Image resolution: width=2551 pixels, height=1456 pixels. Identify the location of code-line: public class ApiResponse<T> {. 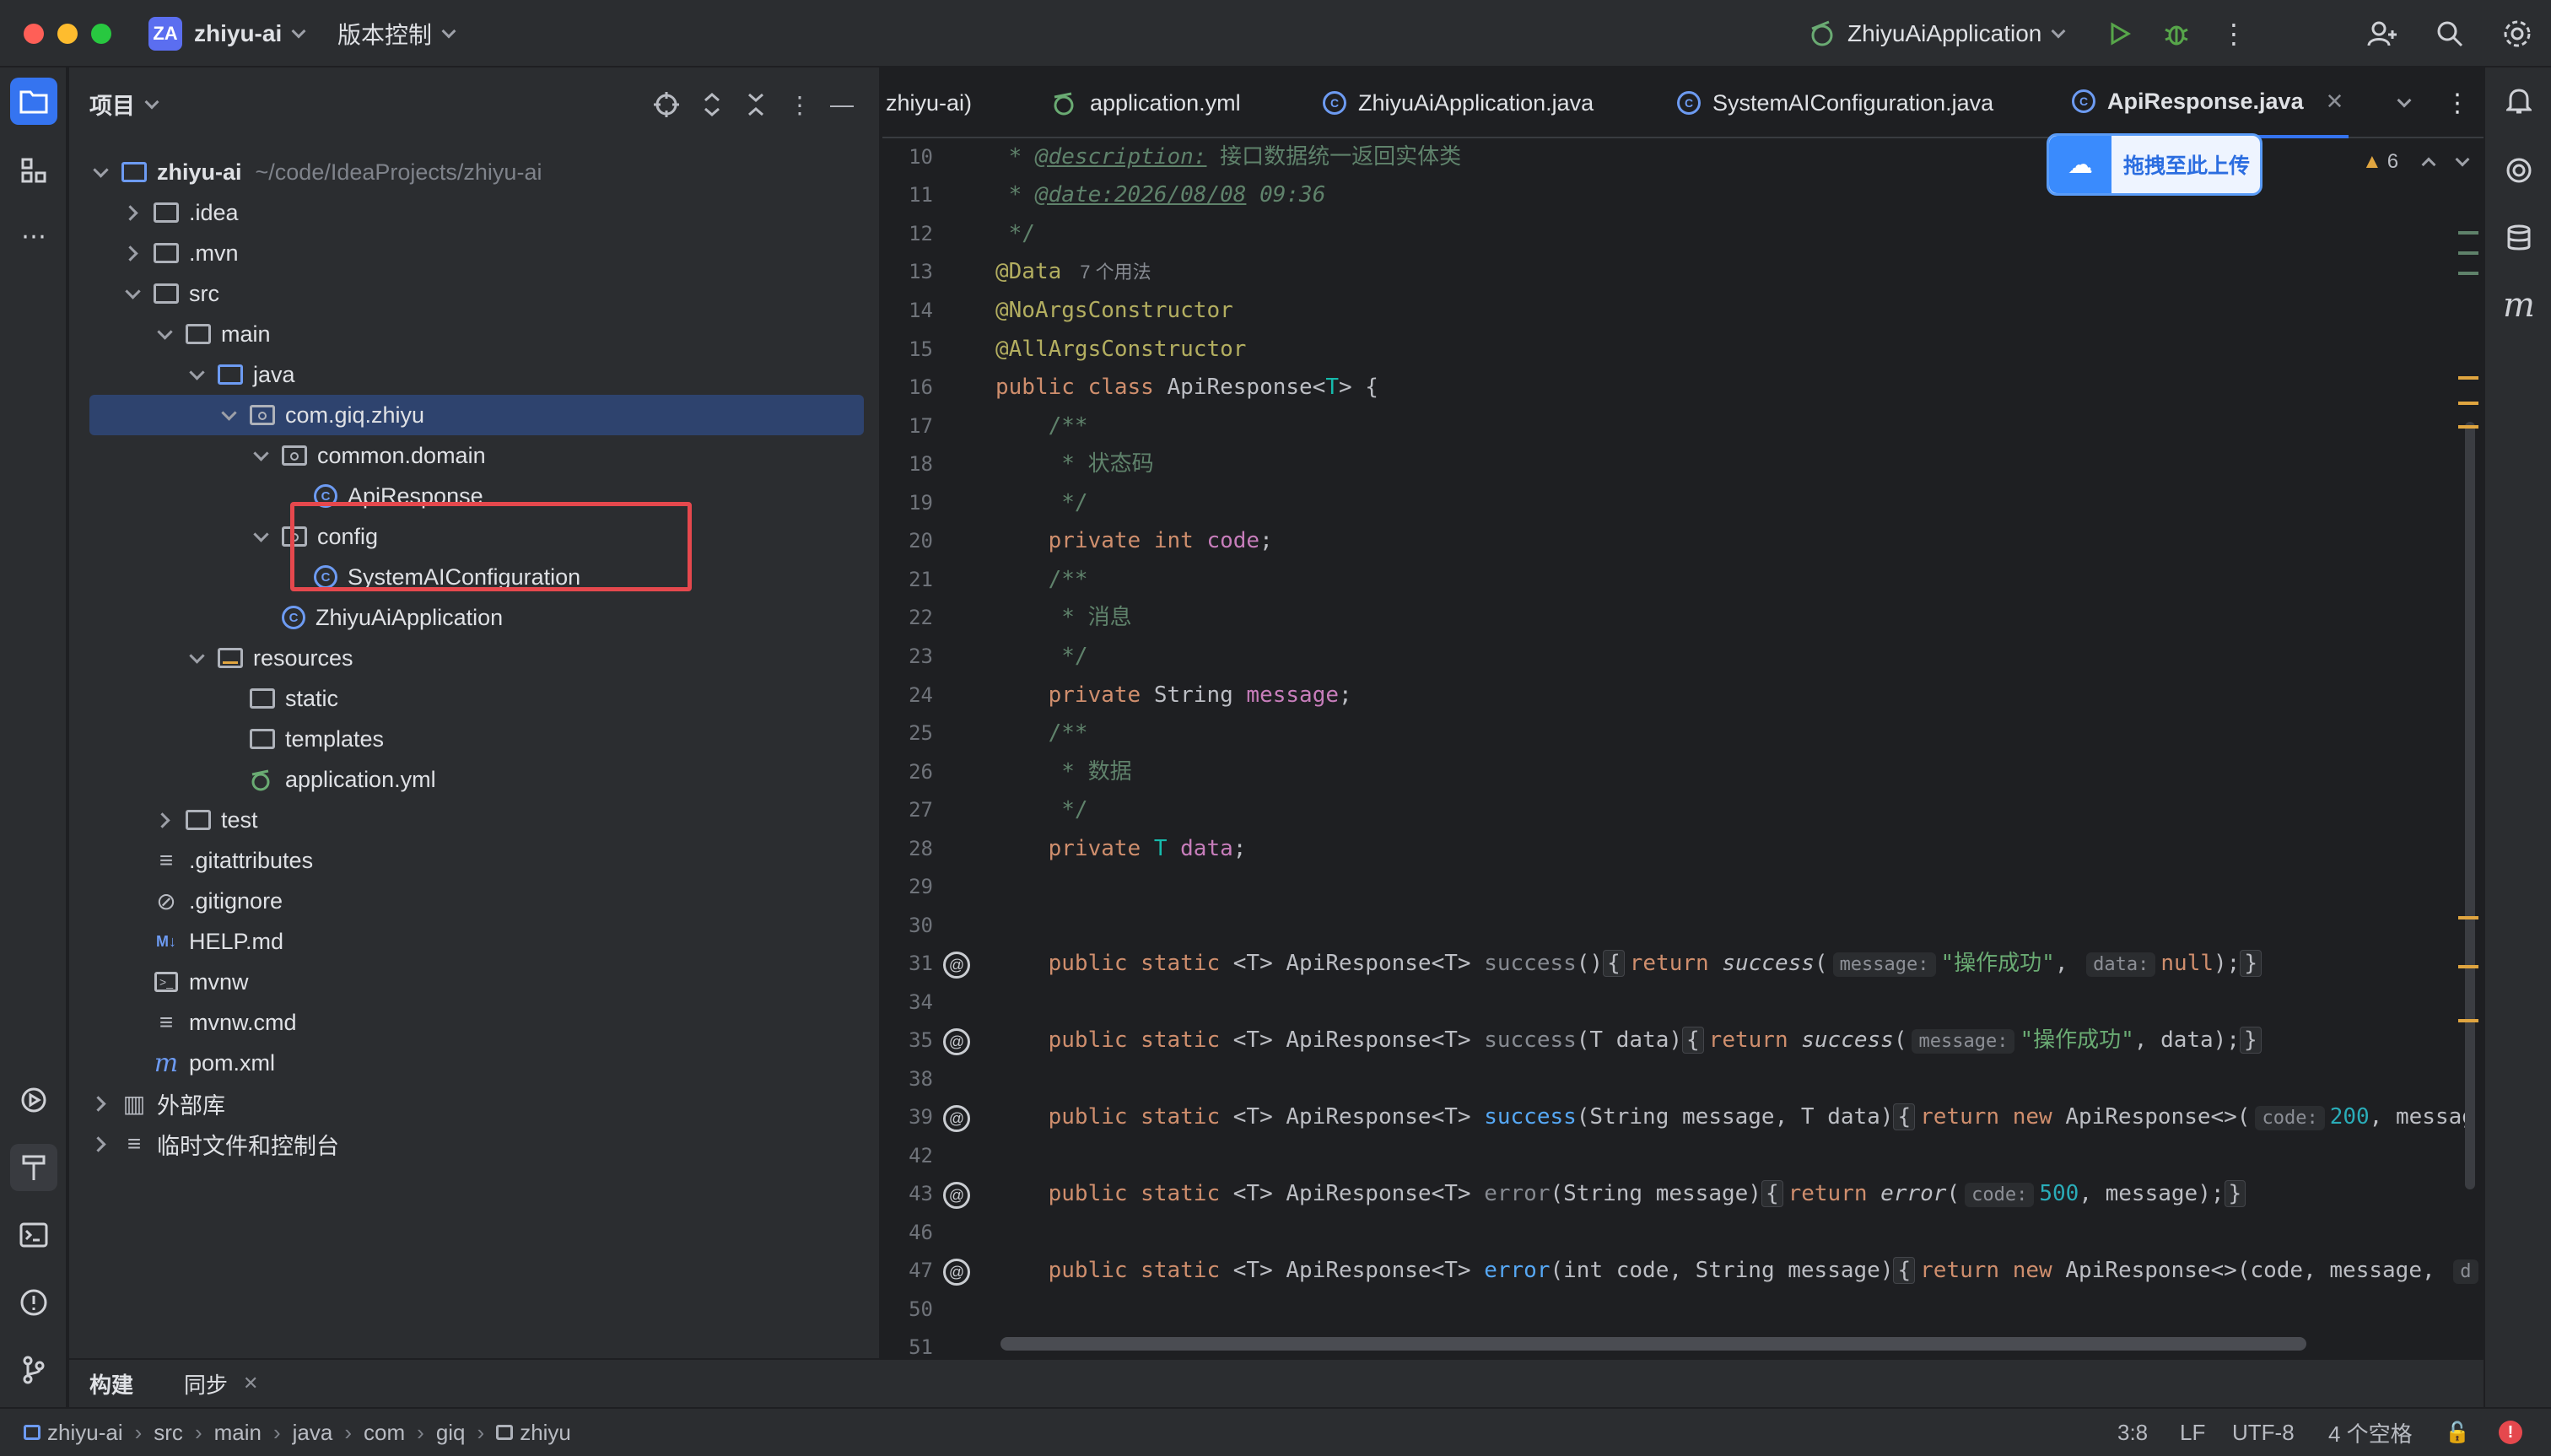
(1186, 388).